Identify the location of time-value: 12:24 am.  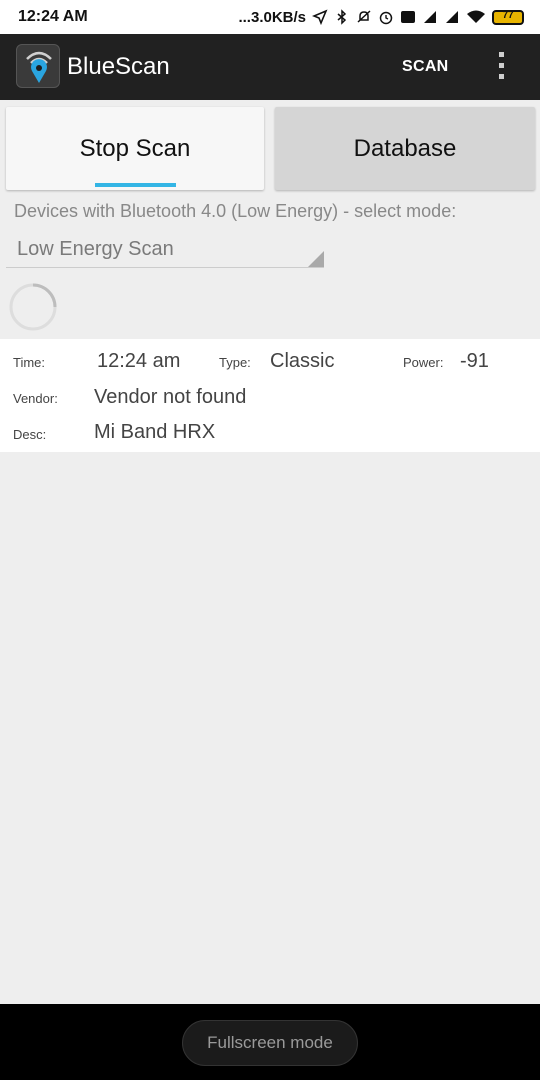
(139, 361).